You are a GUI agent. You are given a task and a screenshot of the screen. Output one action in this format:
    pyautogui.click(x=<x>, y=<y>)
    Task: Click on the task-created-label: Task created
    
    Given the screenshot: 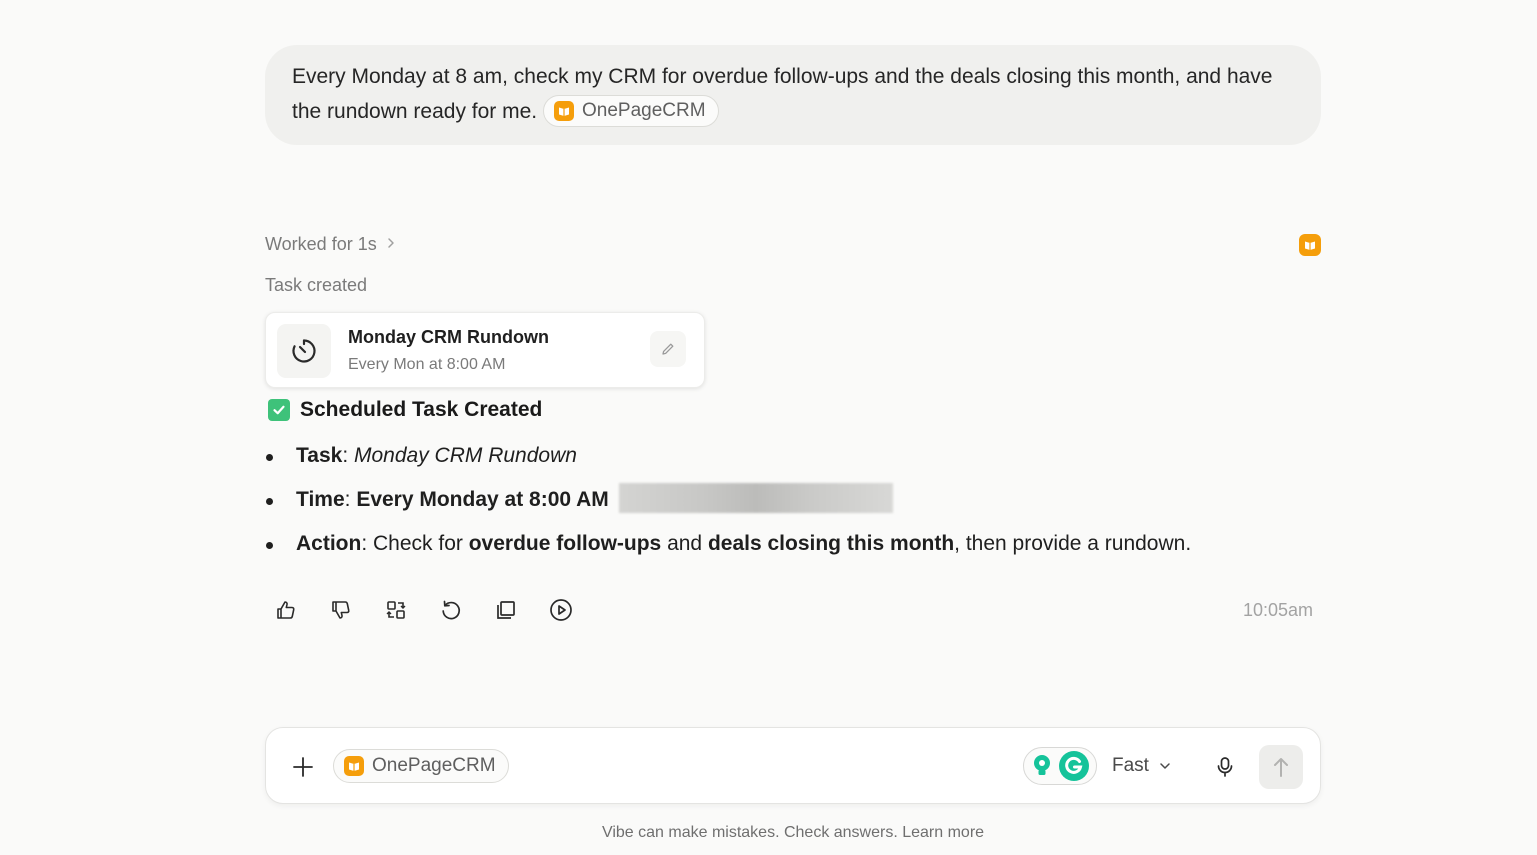 What is the action you would take?
    pyautogui.click(x=316, y=285)
    